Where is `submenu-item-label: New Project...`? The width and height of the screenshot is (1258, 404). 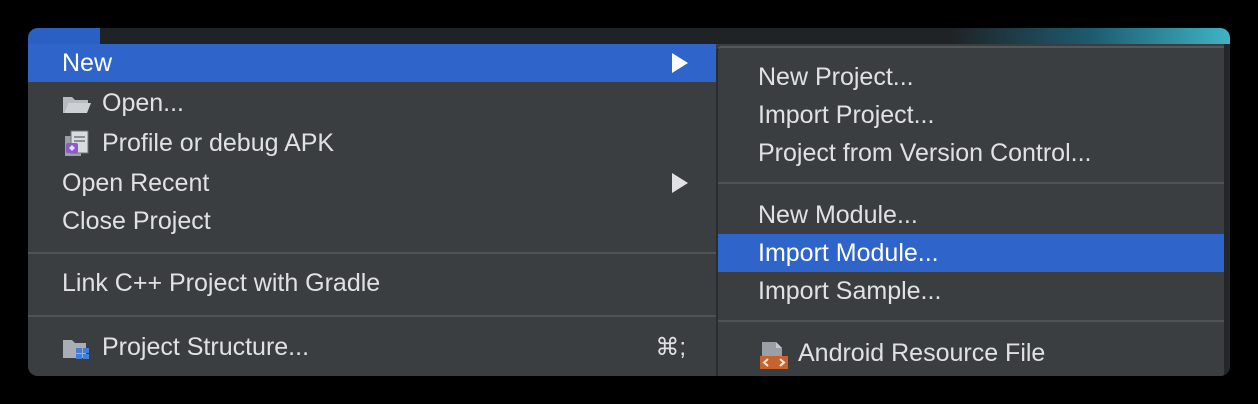 submenu-item-label: New Project... is located at coordinates (836, 76).